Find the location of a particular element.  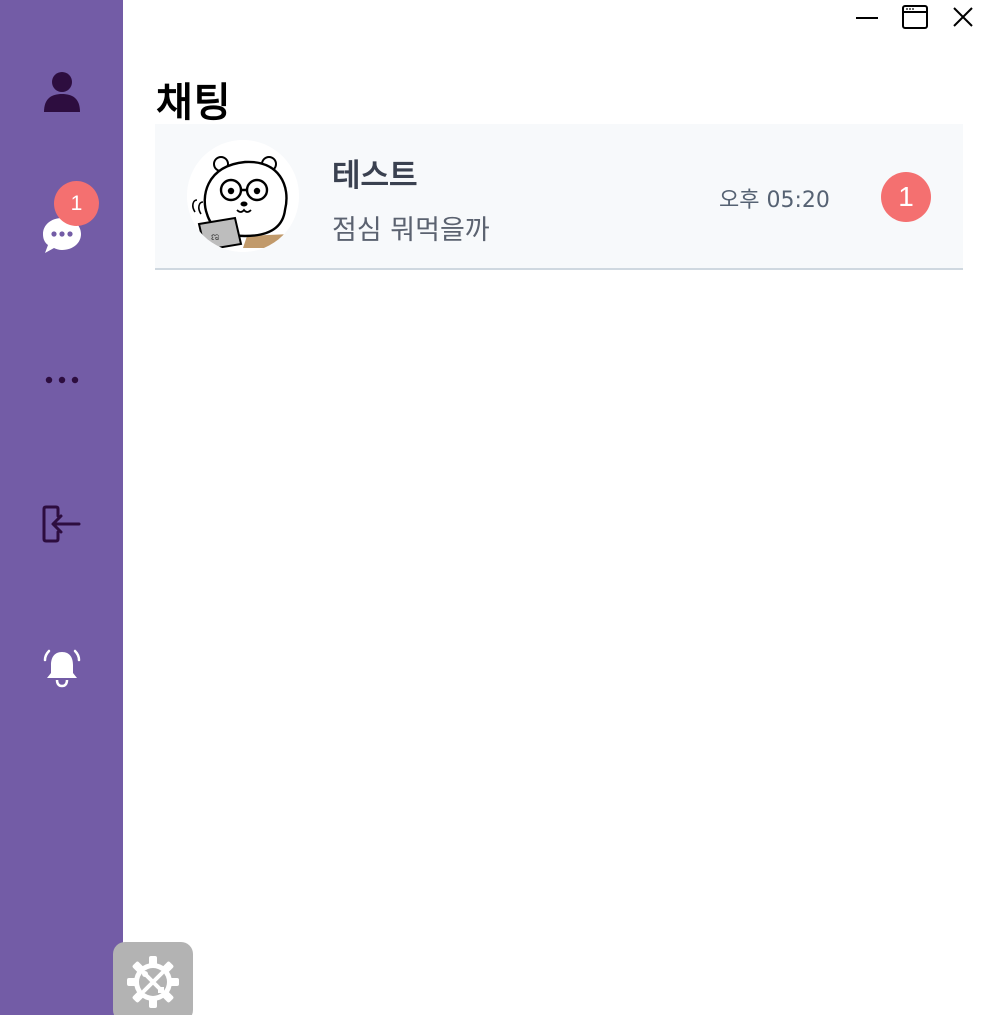

maximize-icon is located at coordinates (915, 17).